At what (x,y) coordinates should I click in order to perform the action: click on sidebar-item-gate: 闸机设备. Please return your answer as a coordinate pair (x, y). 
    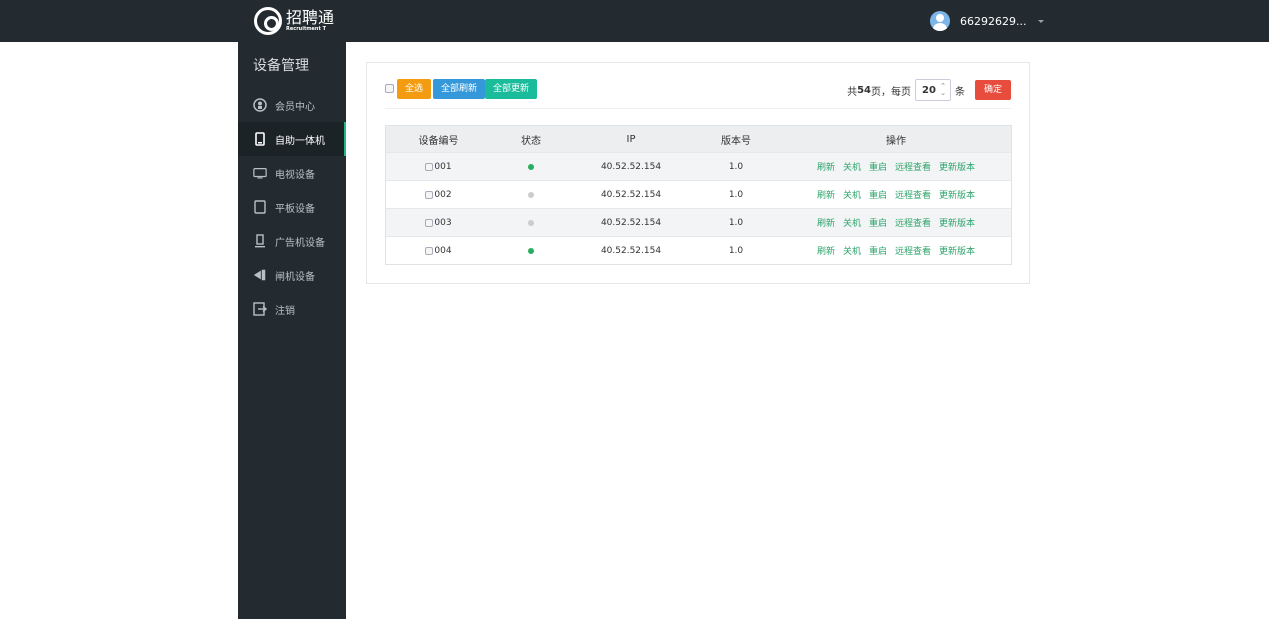
    Looking at the image, I should click on (292, 275).